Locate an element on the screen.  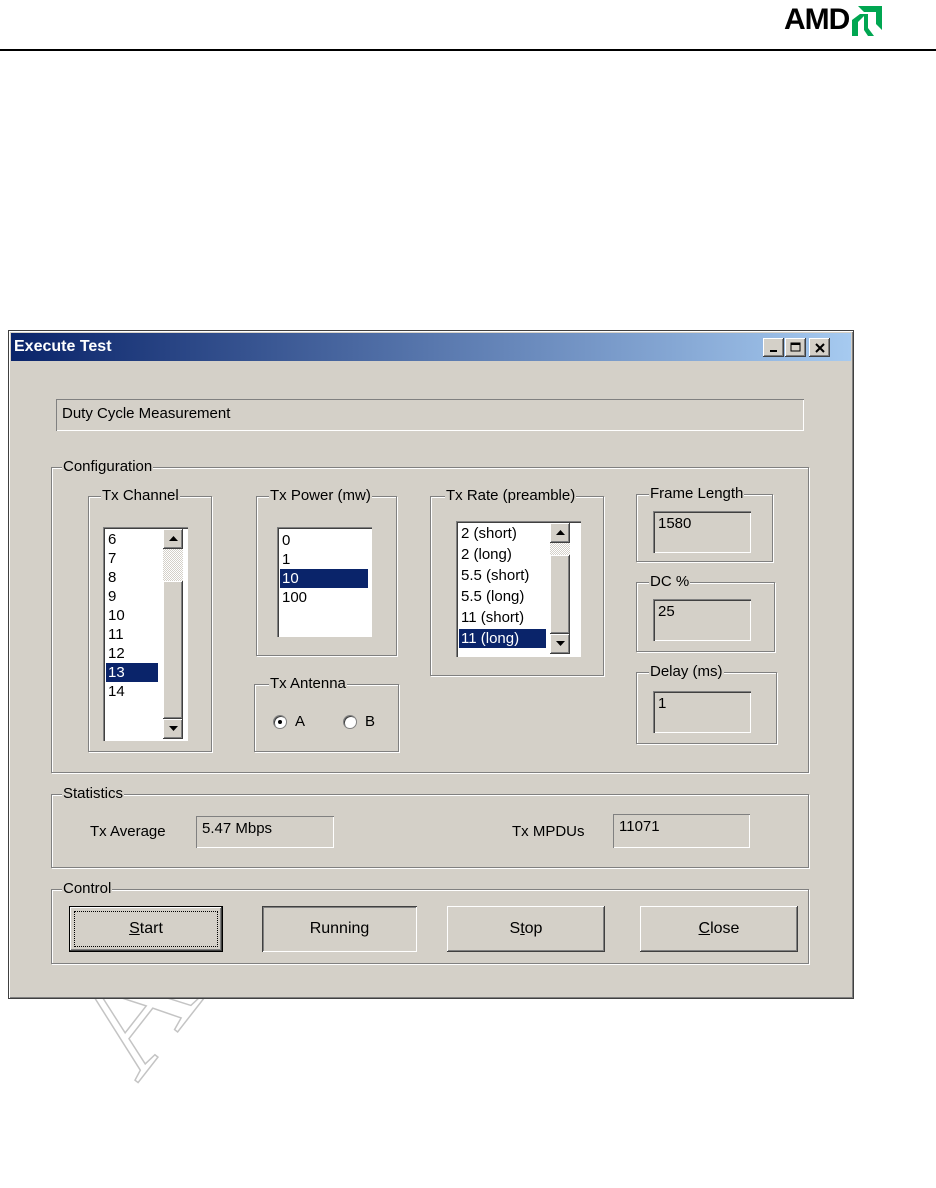
stop-label-rest: op is located at coordinates (533, 928).